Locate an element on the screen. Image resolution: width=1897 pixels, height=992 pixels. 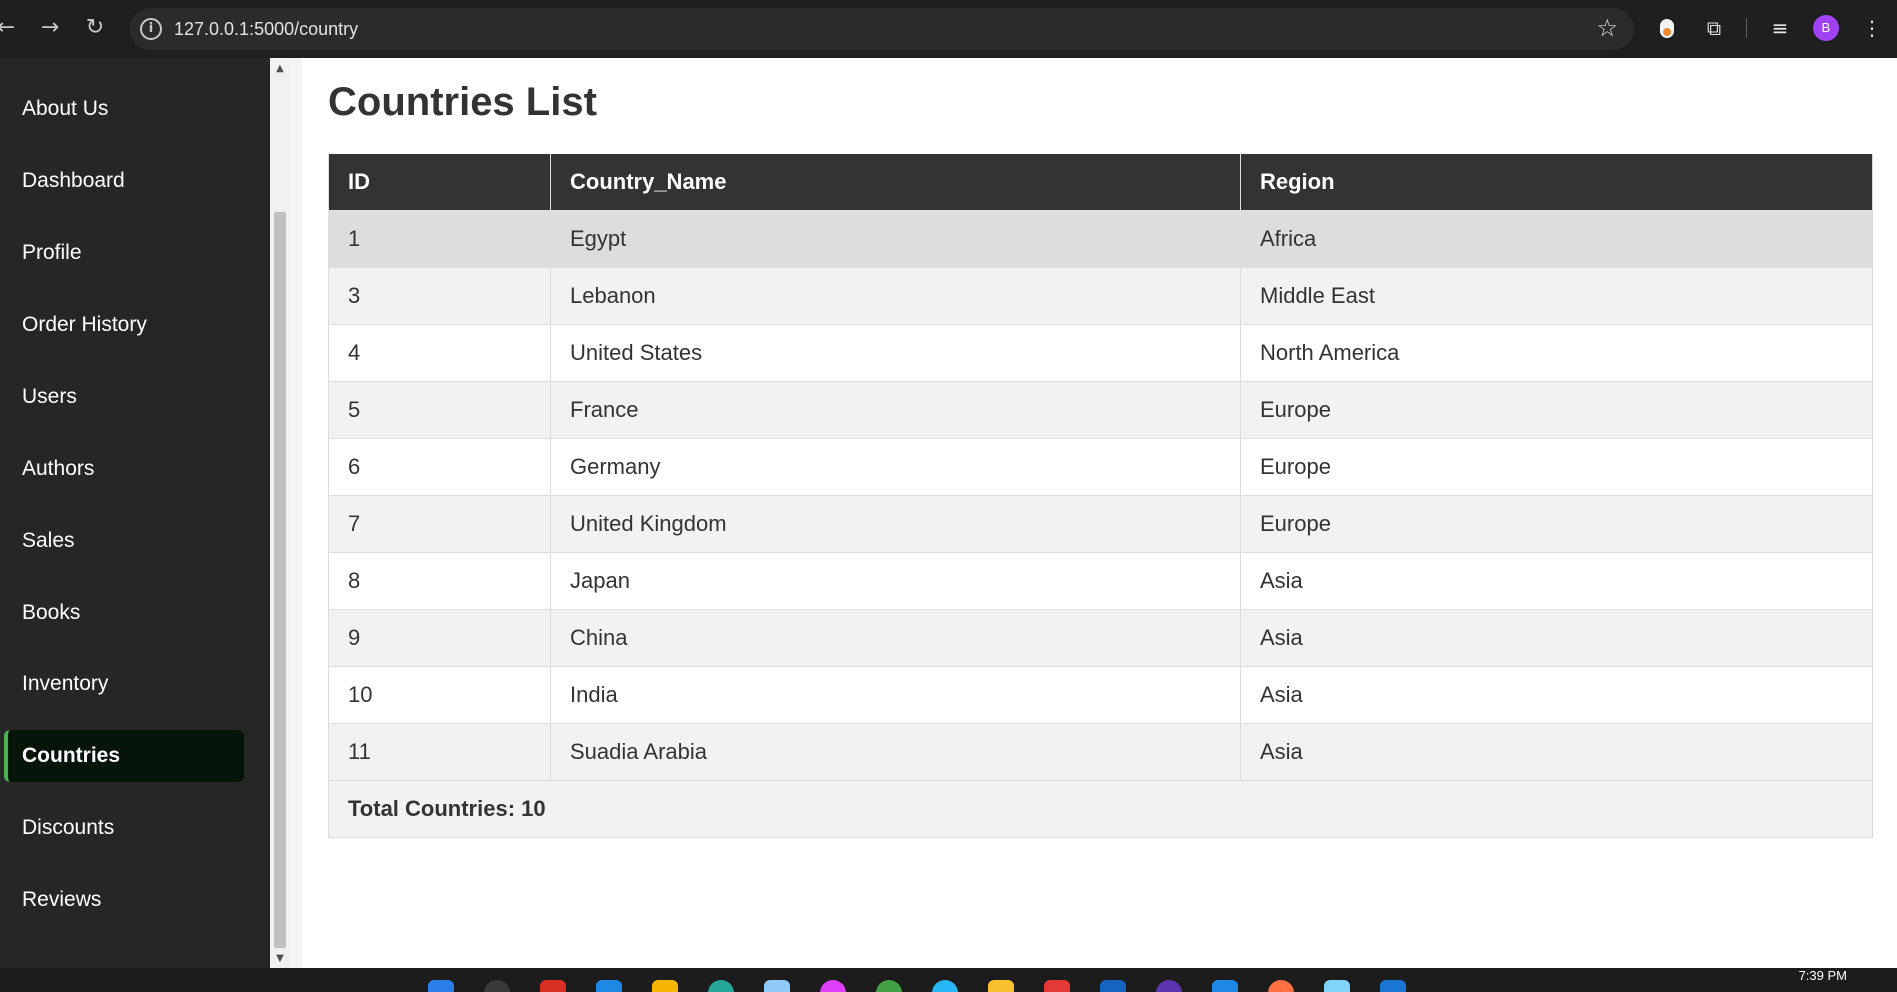
os-taskbar: 7:39 PM is located at coordinates (948, 980).